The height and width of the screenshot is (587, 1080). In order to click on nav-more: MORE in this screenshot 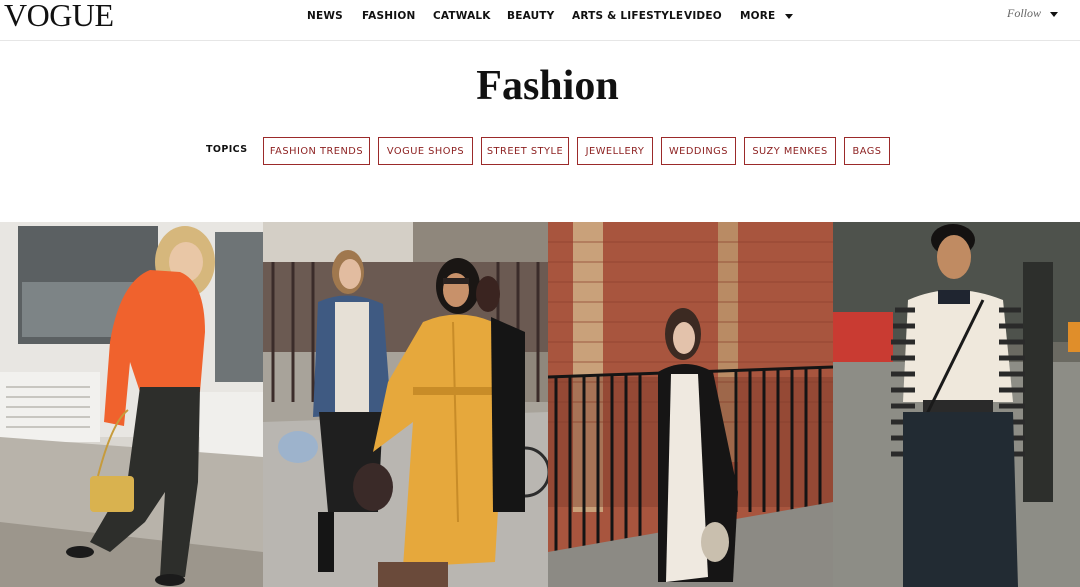, I will do `click(767, 16)`.